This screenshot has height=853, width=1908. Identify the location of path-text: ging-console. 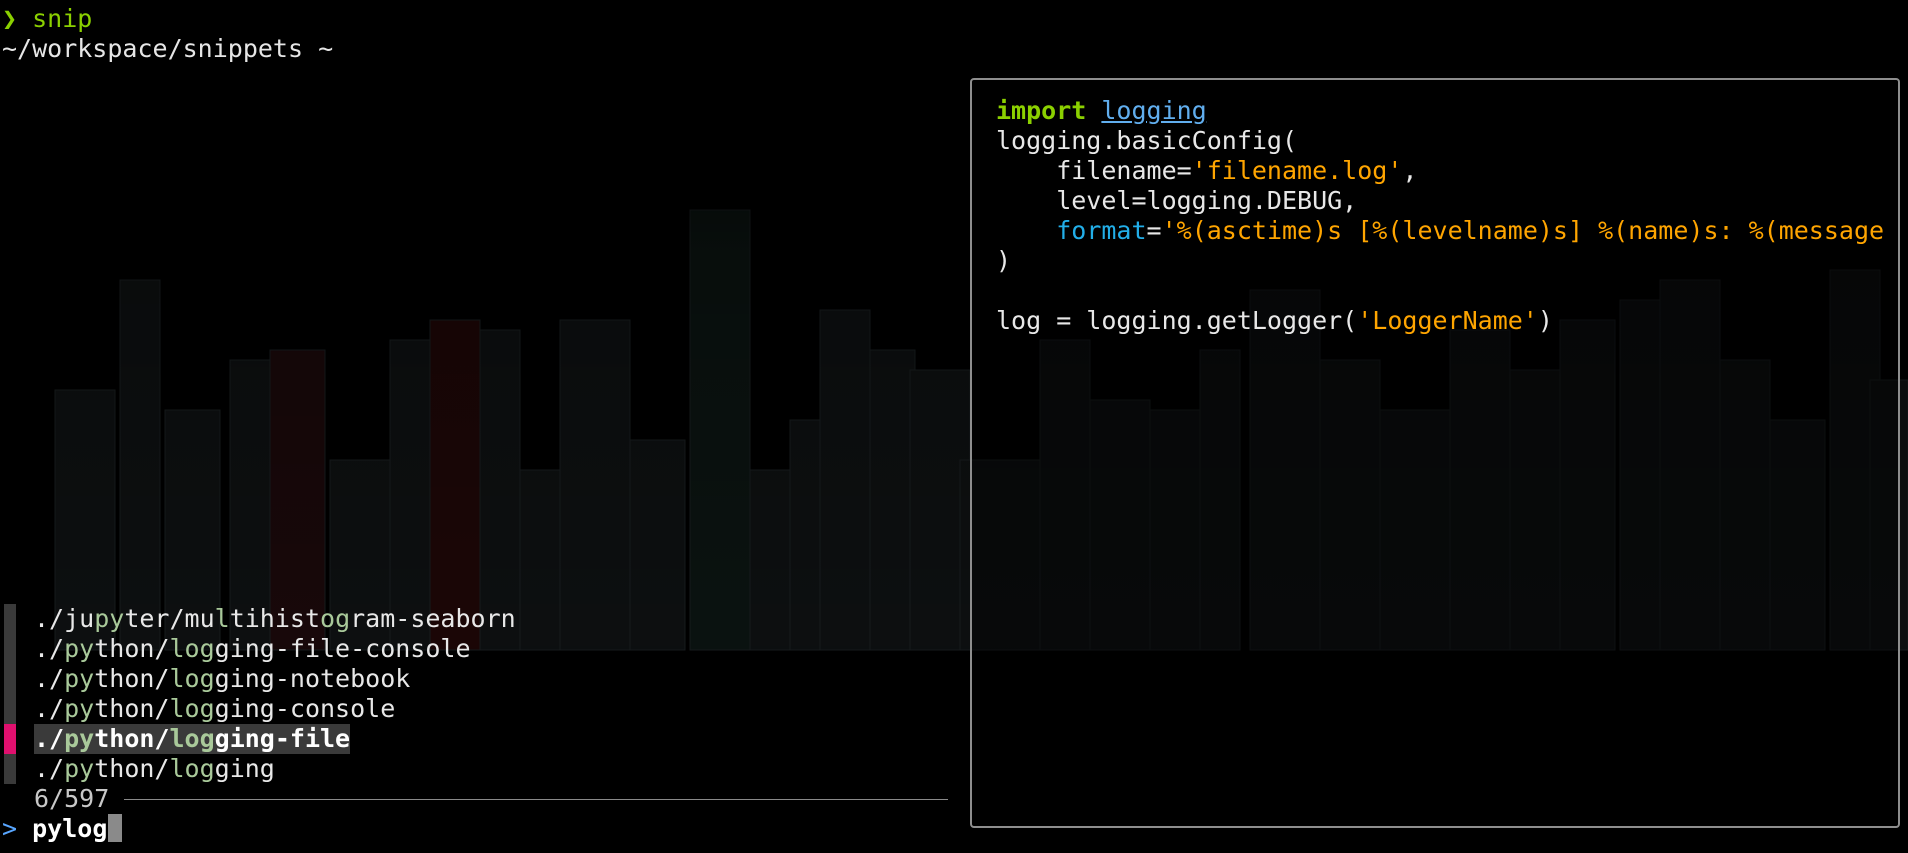
(305, 708).